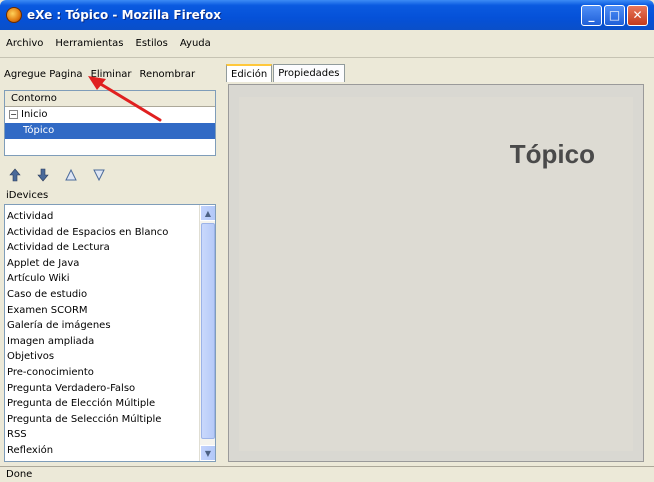  What do you see at coordinates (104, 217) in the screenshot?
I see `idevice-item: Actividad` at bounding box center [104, 217].